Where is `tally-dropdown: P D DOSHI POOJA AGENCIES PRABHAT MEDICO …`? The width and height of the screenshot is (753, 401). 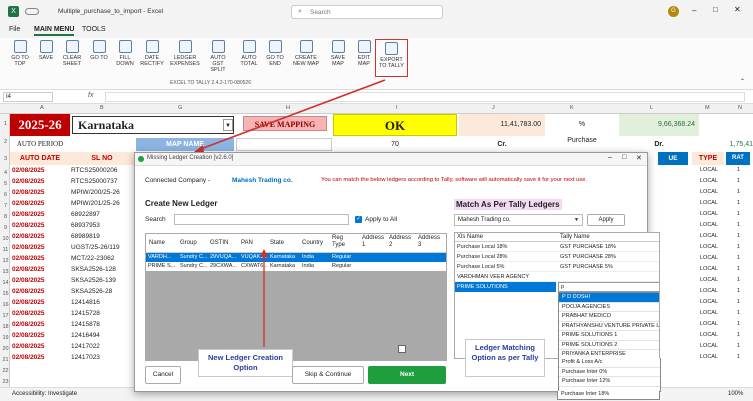
tally-dropdown: P D DOSHI POOJA AGENCIES PRABHAT MEDICO … is located at coordinates (608, 325).